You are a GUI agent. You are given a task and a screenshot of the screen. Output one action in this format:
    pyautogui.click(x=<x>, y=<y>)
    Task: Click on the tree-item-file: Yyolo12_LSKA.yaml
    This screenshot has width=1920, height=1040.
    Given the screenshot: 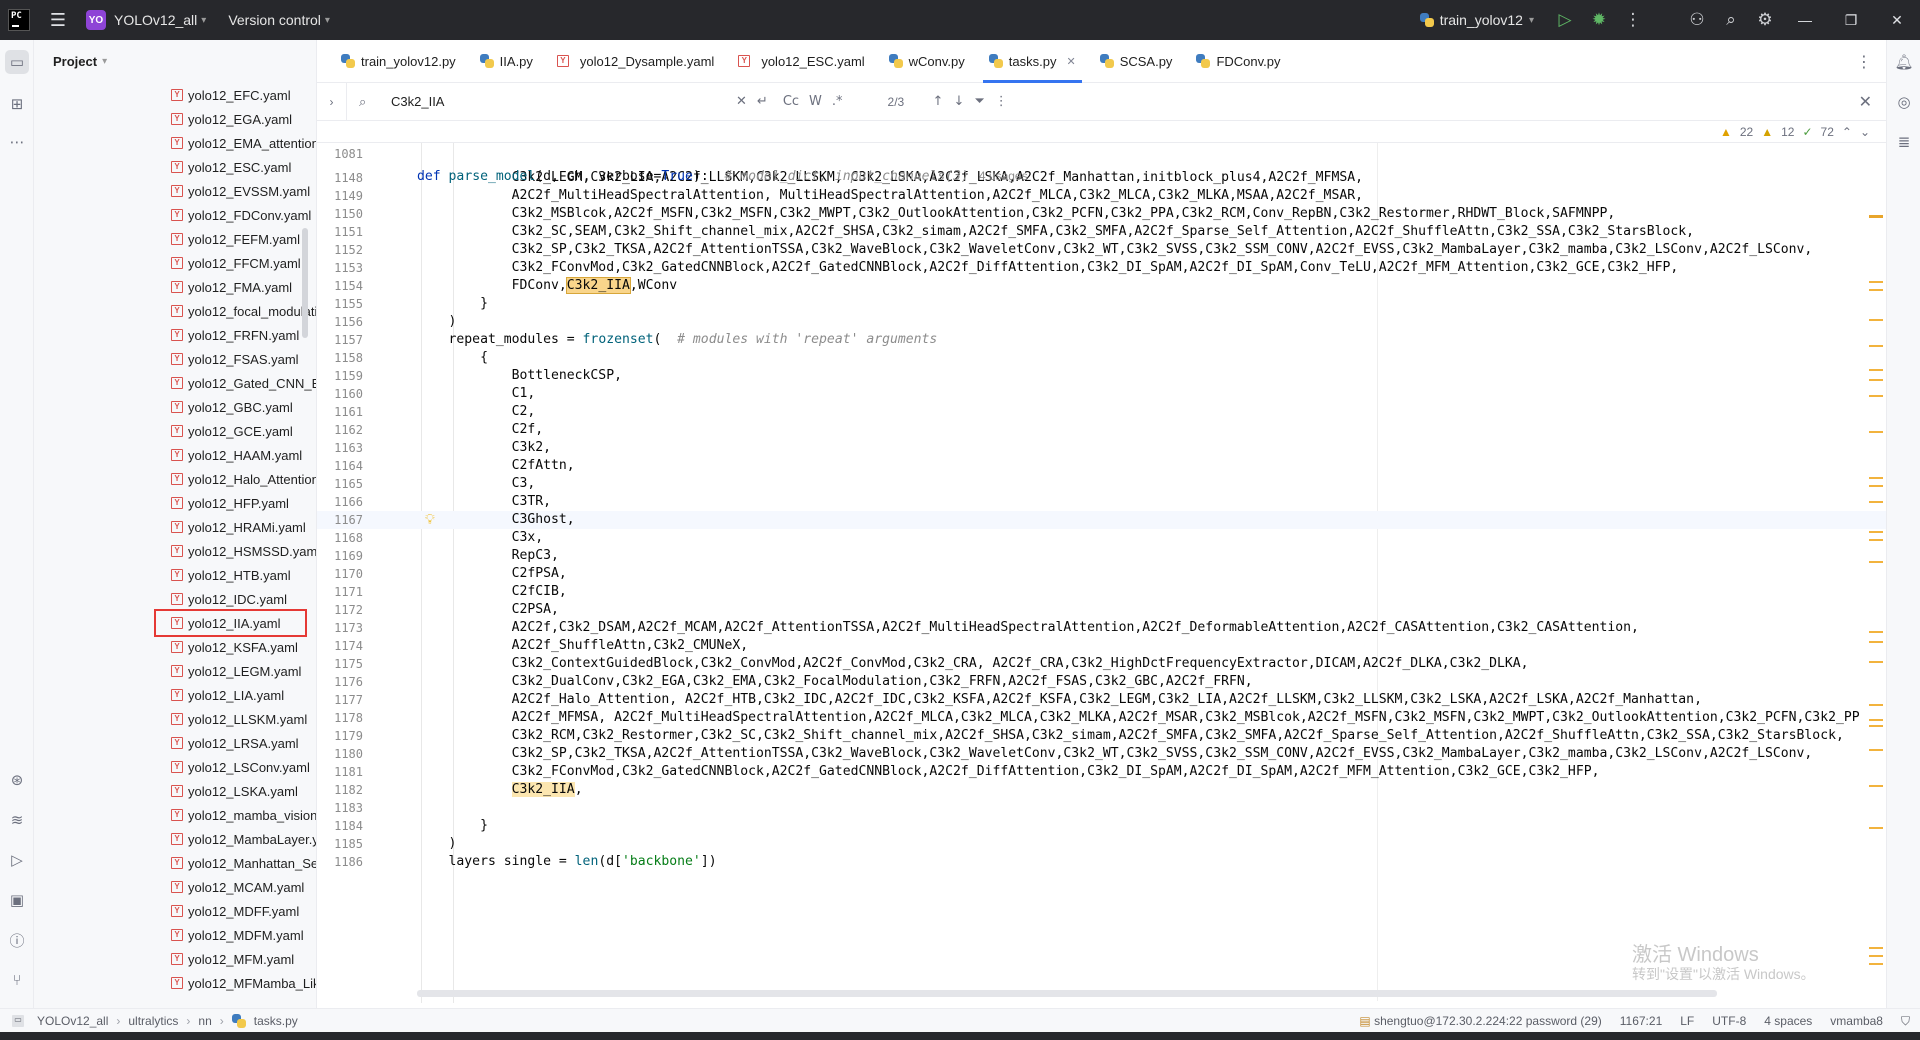 What is the action you would take?
    pyautogui.click(x=175, y=791)
    